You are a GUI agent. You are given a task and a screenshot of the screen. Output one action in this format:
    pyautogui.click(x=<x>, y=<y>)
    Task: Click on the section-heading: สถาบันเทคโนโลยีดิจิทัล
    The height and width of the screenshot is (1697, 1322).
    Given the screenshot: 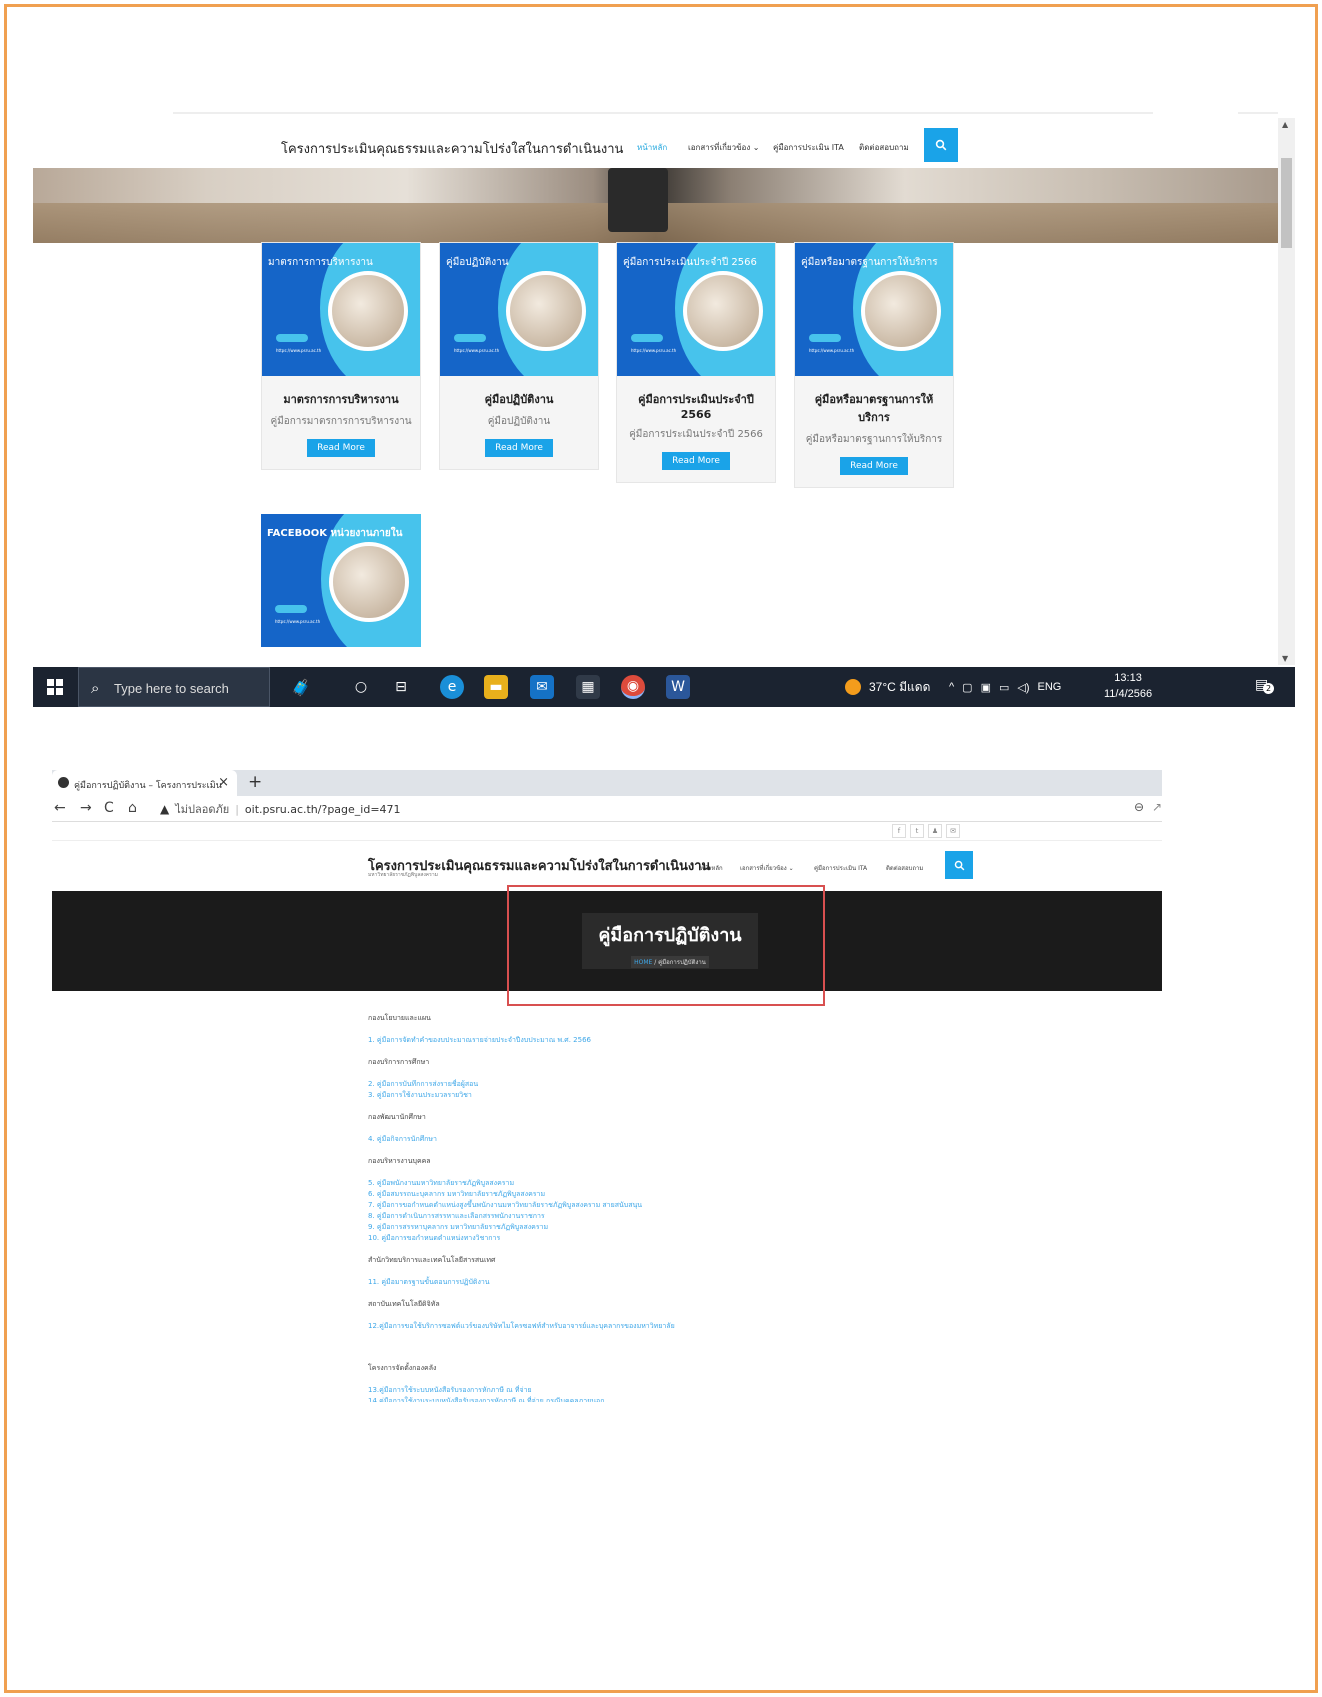 What is the action you would take?
    pyautogui.click(x=404, y=1304)
    